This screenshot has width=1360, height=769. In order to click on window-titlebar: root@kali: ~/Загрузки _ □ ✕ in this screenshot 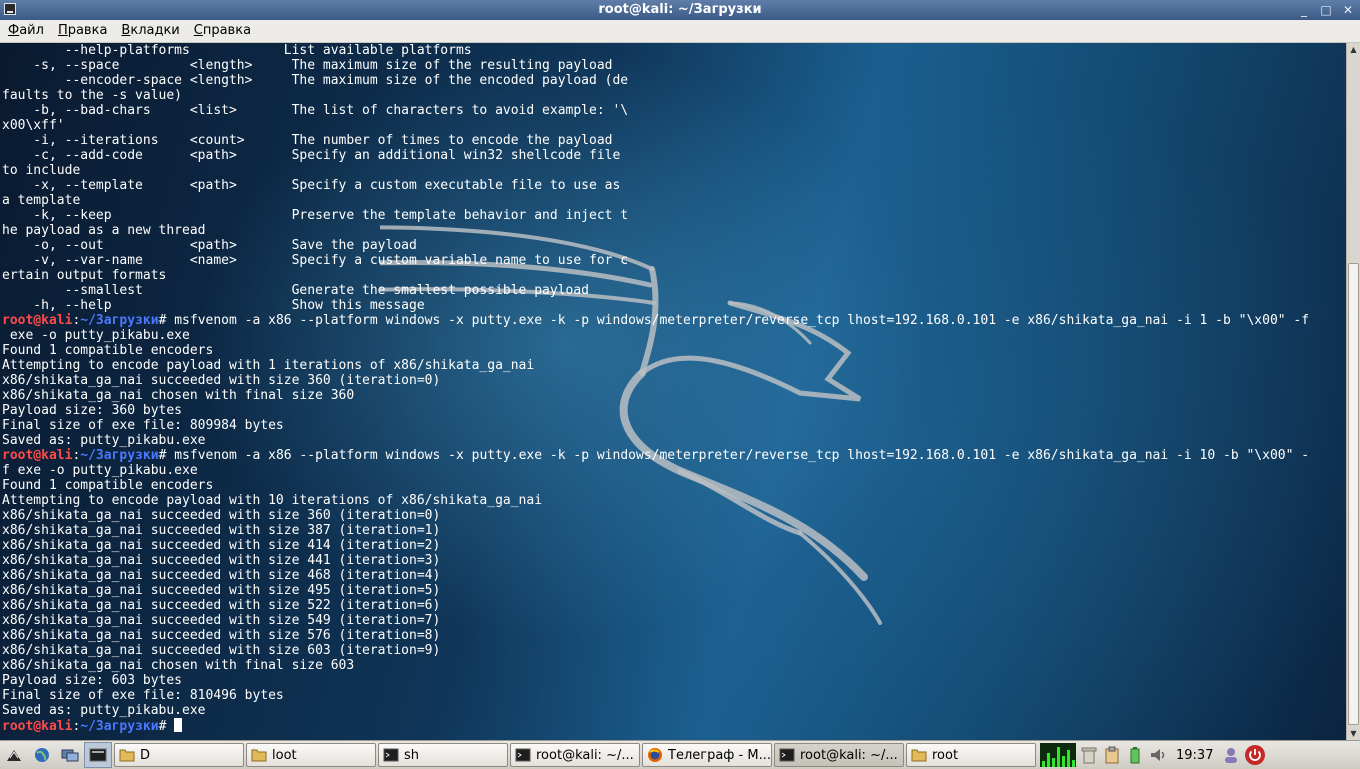, I will do `click(680, 10)`.